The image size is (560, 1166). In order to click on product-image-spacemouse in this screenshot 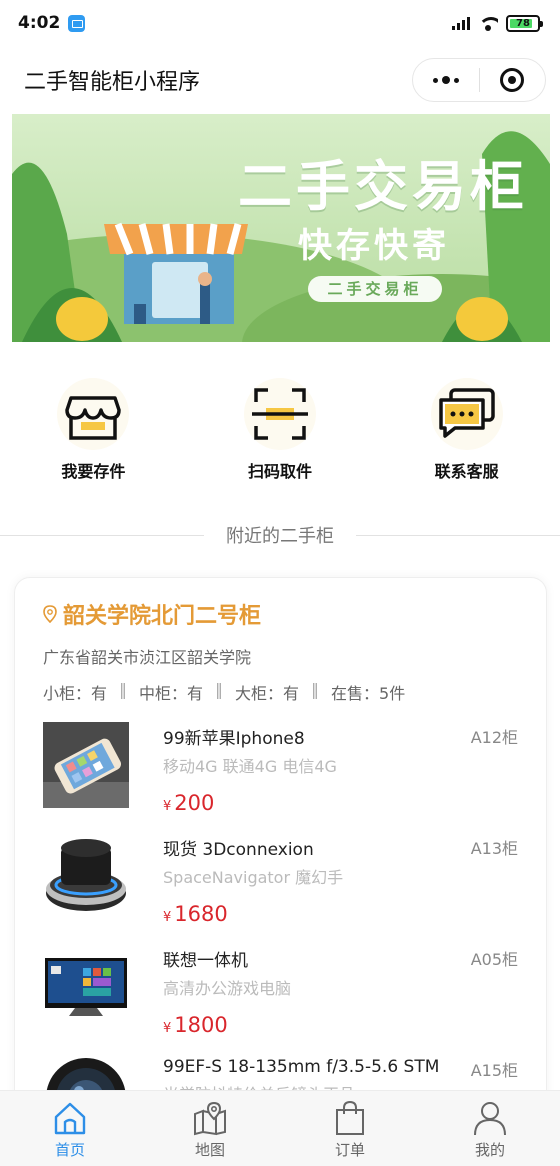, I will do `click(86, 876)`.